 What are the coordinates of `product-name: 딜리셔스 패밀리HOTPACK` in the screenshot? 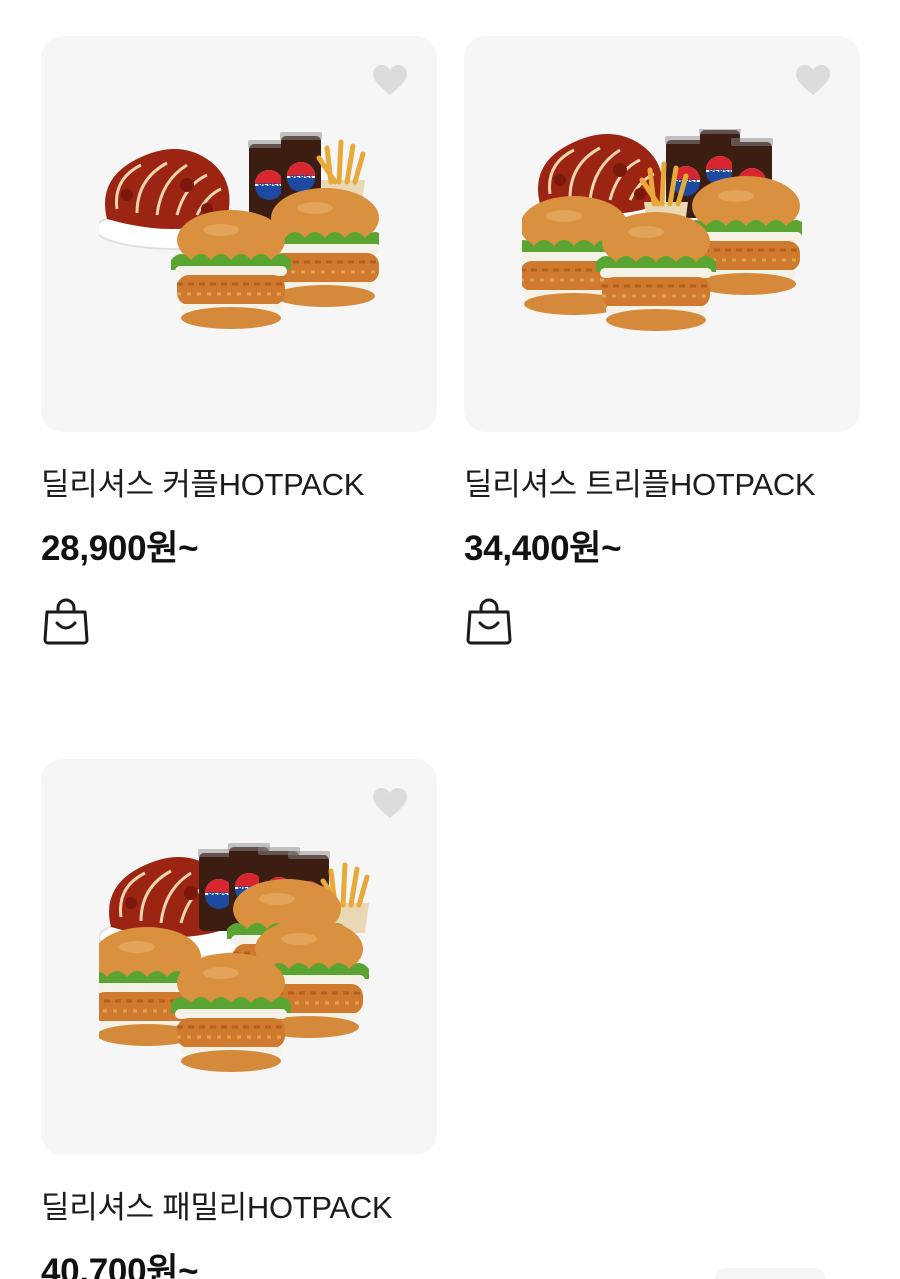 It's located at (217, 1207).